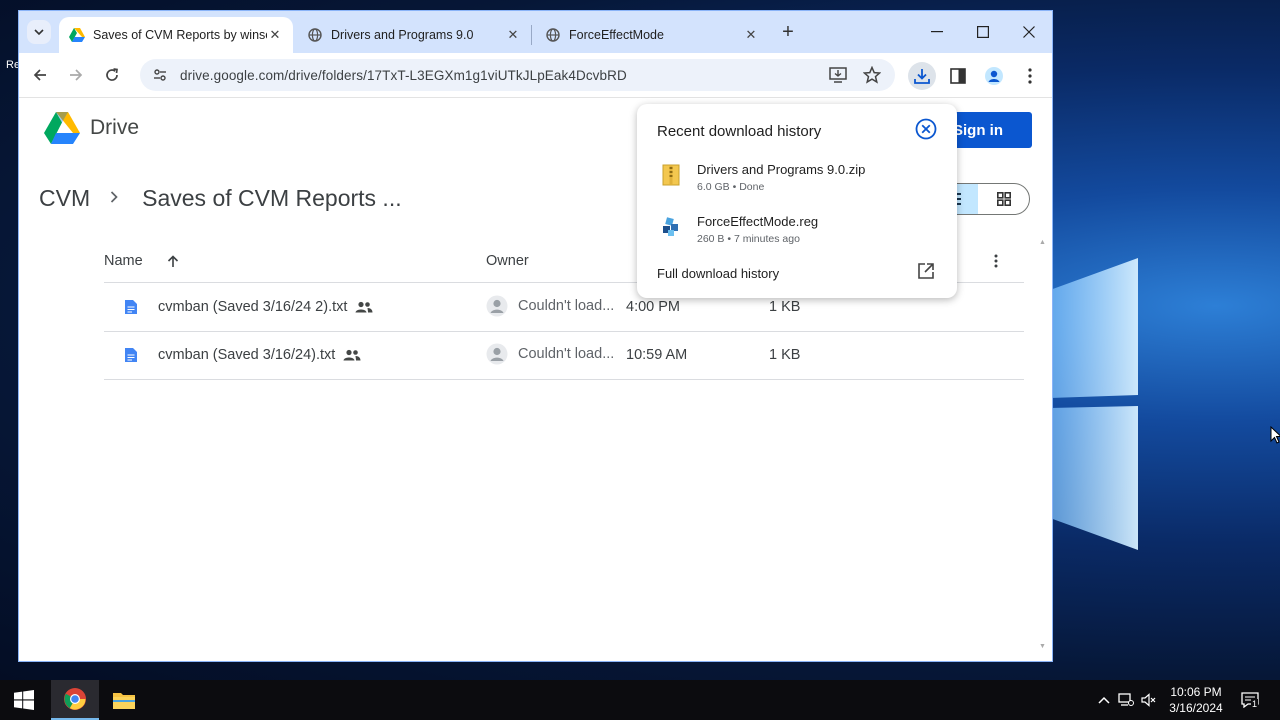 This screenshot has height=720, width=1280. What do you see at coordinates (640, 700) in the screenshot?
I see `windows-taskbar: 10:06 PM 3/16/2024 1` at bounding box center [640, 700].